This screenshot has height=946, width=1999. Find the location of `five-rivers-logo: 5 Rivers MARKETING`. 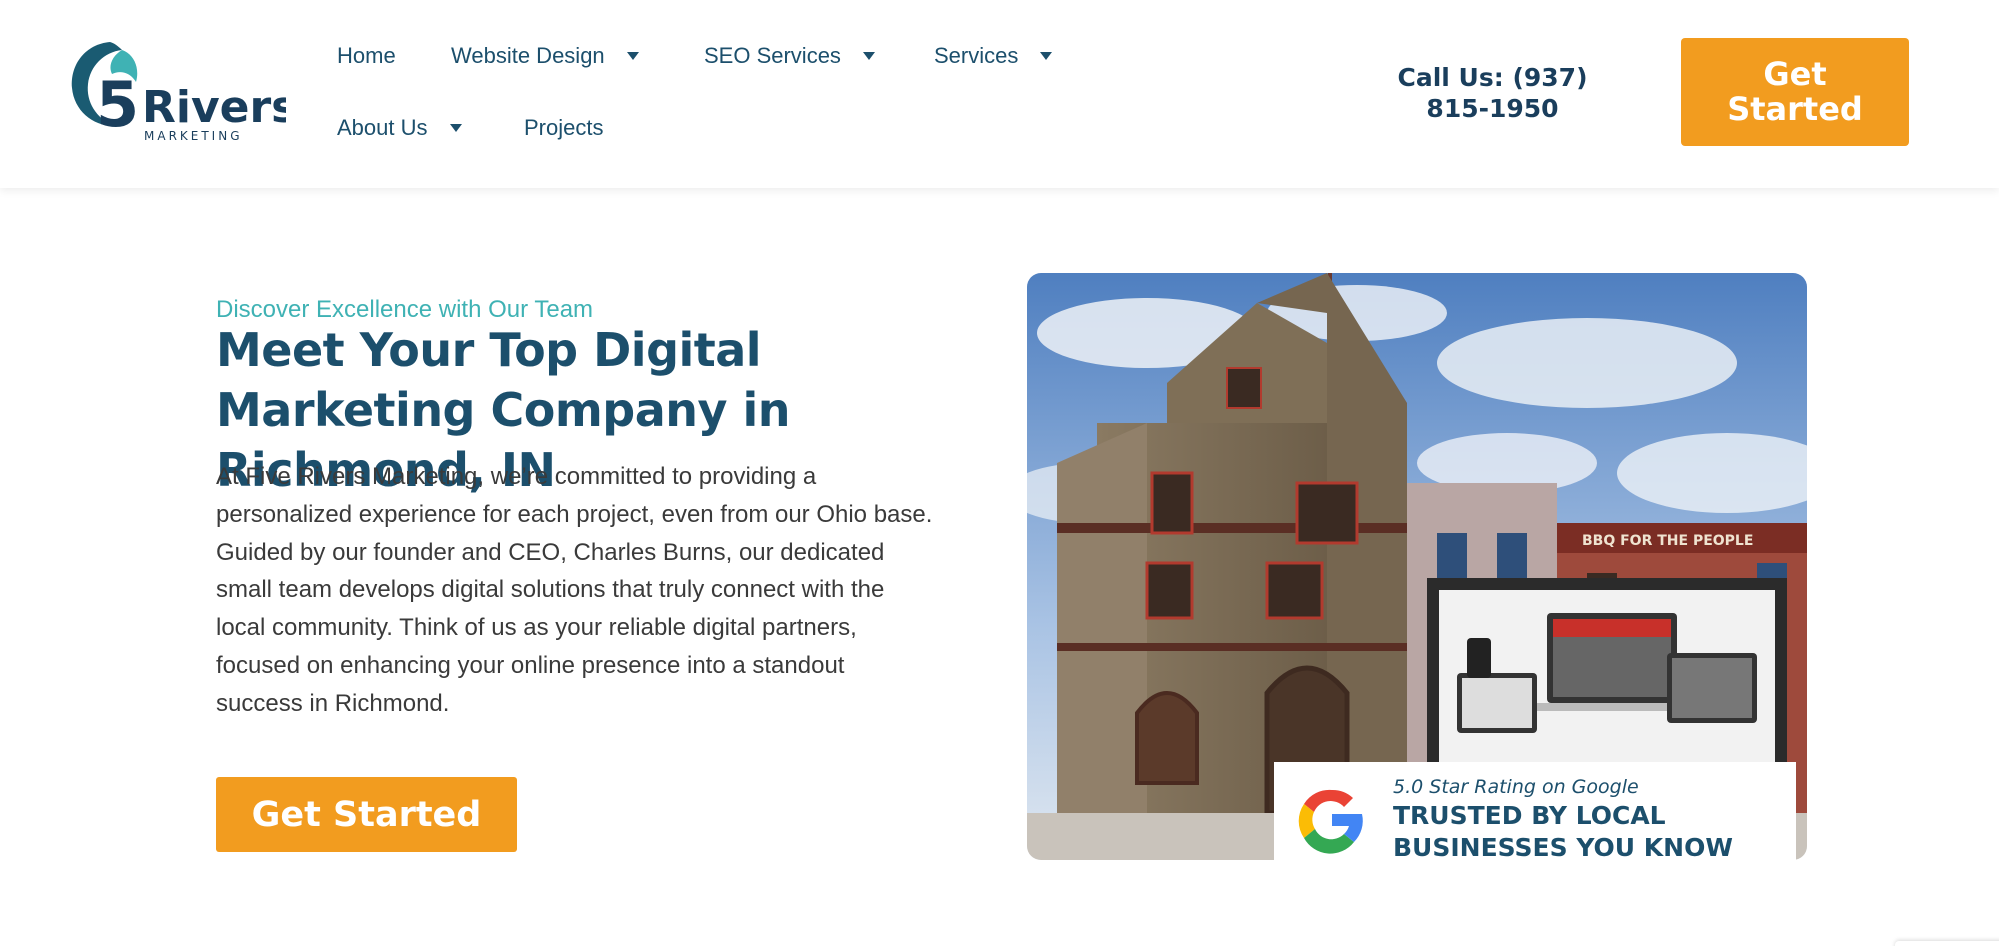

five-rivers-logo: 5 Rivers MARKETING is located at coordinates (181, 90).